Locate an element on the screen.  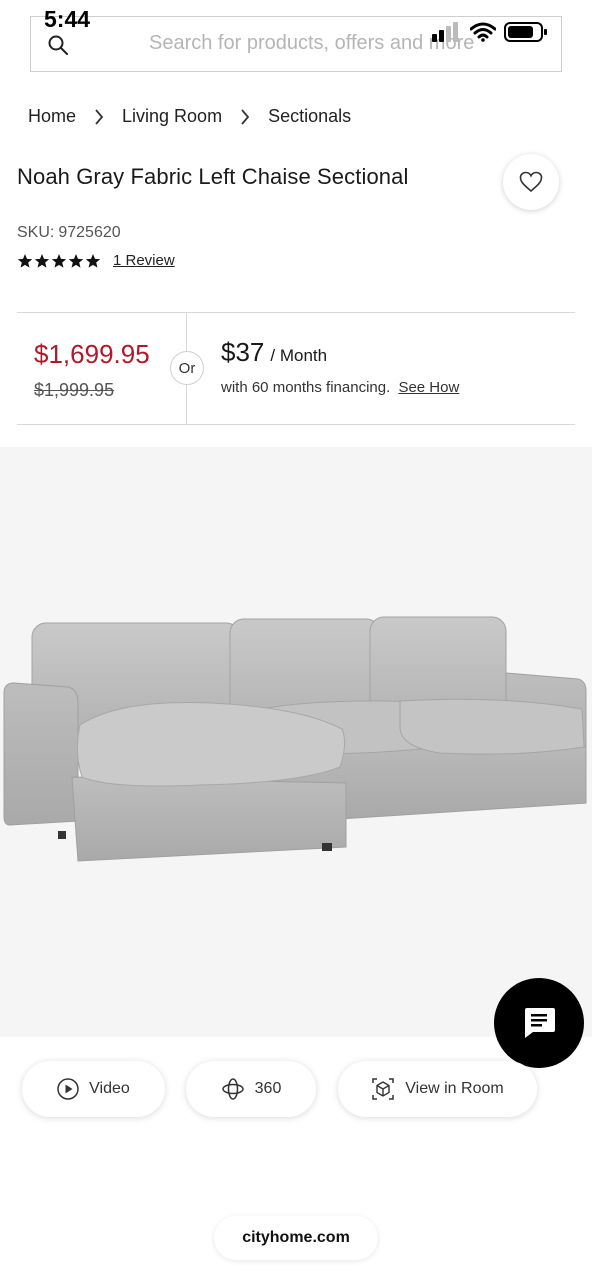
breadcrumb-home: Home is located at coordinates (52, 116).